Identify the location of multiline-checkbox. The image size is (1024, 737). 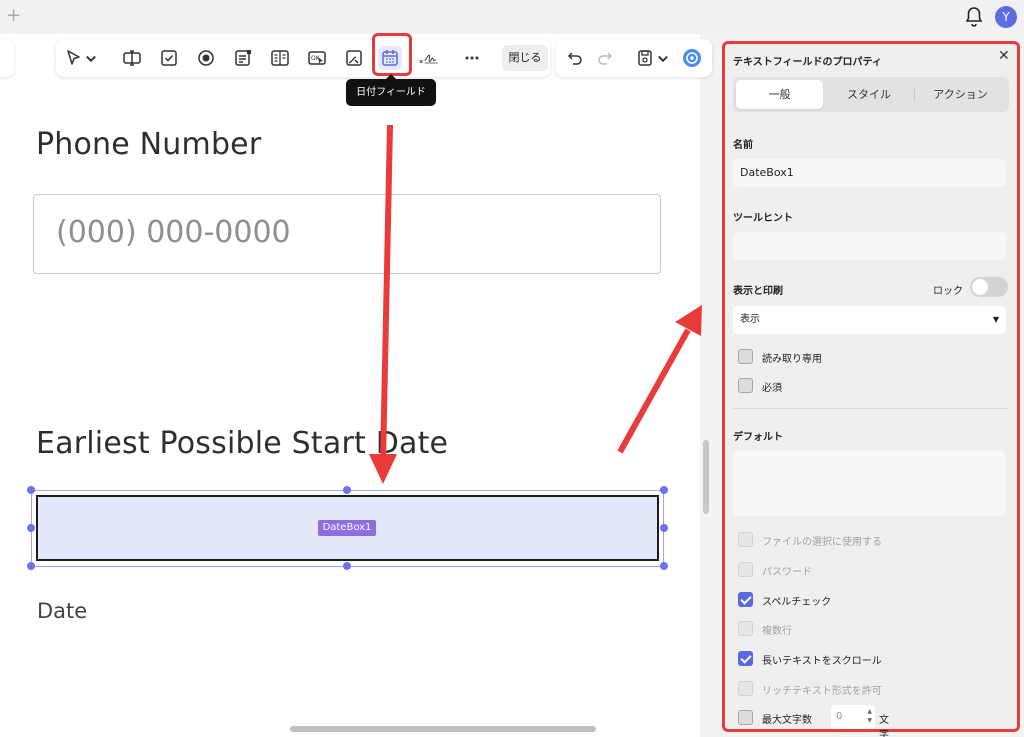
(745, 628).